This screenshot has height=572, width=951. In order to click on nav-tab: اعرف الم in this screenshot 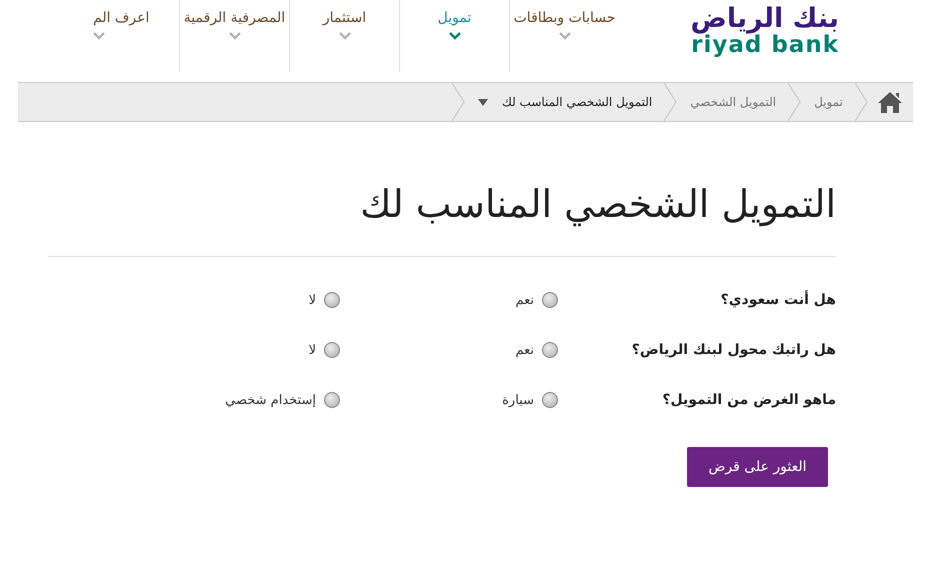, I will do `click(133, 36)`.